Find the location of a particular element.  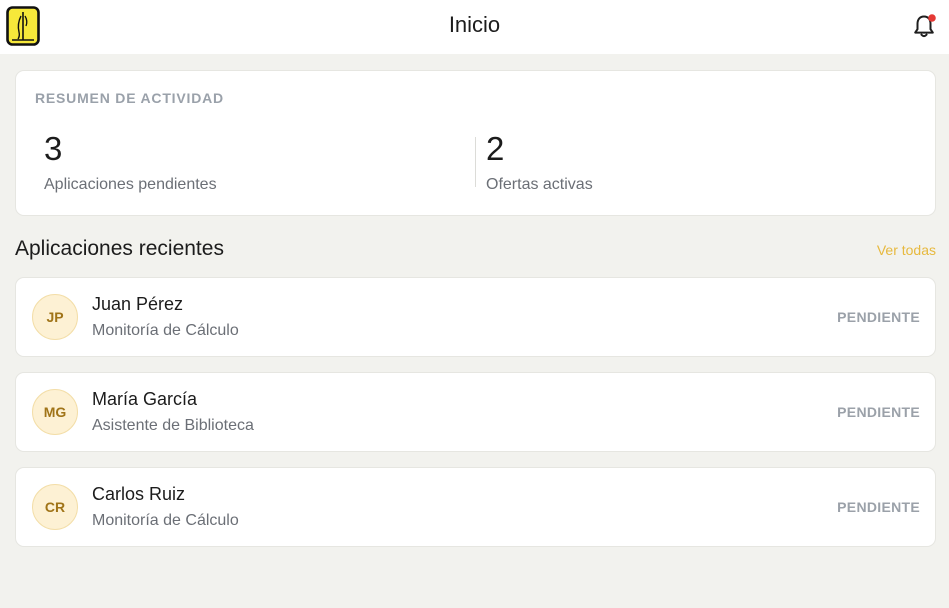

stat-label: Ofertas activas is located at coordinates (539, 184).